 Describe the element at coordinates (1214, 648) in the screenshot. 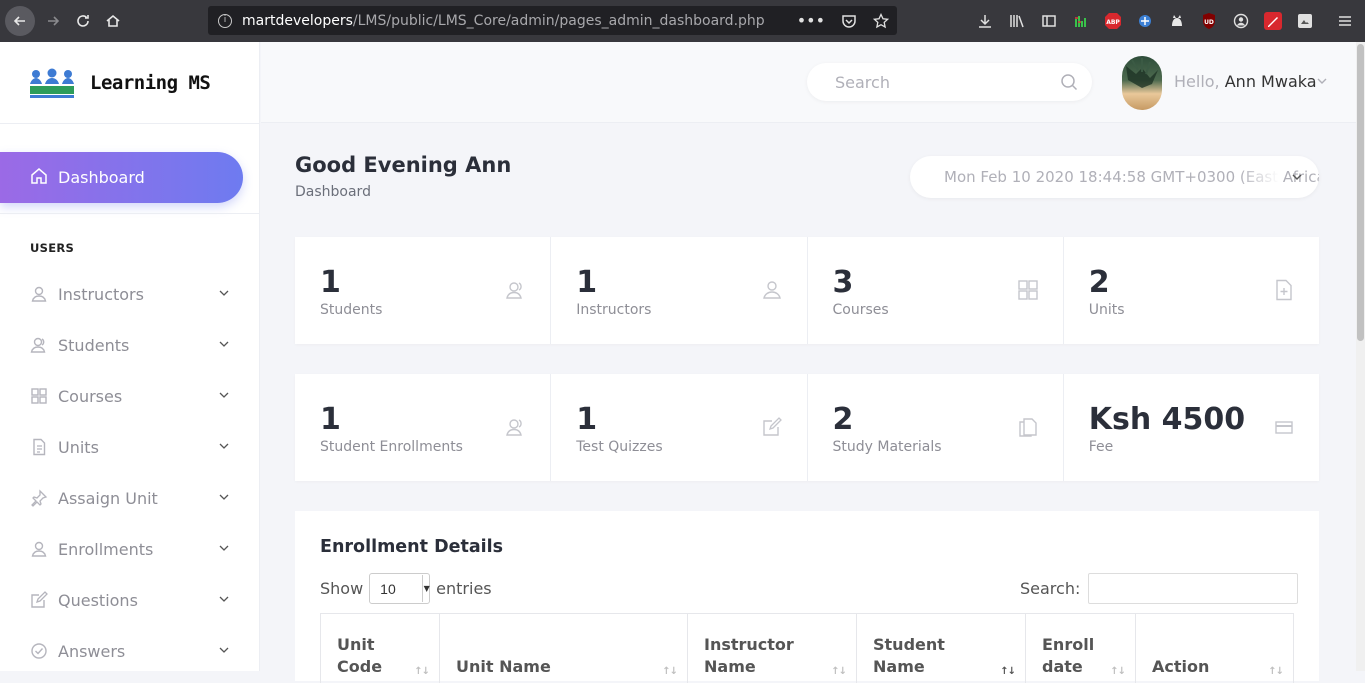

I see `column-header-action: Action ↑↓` at that location.